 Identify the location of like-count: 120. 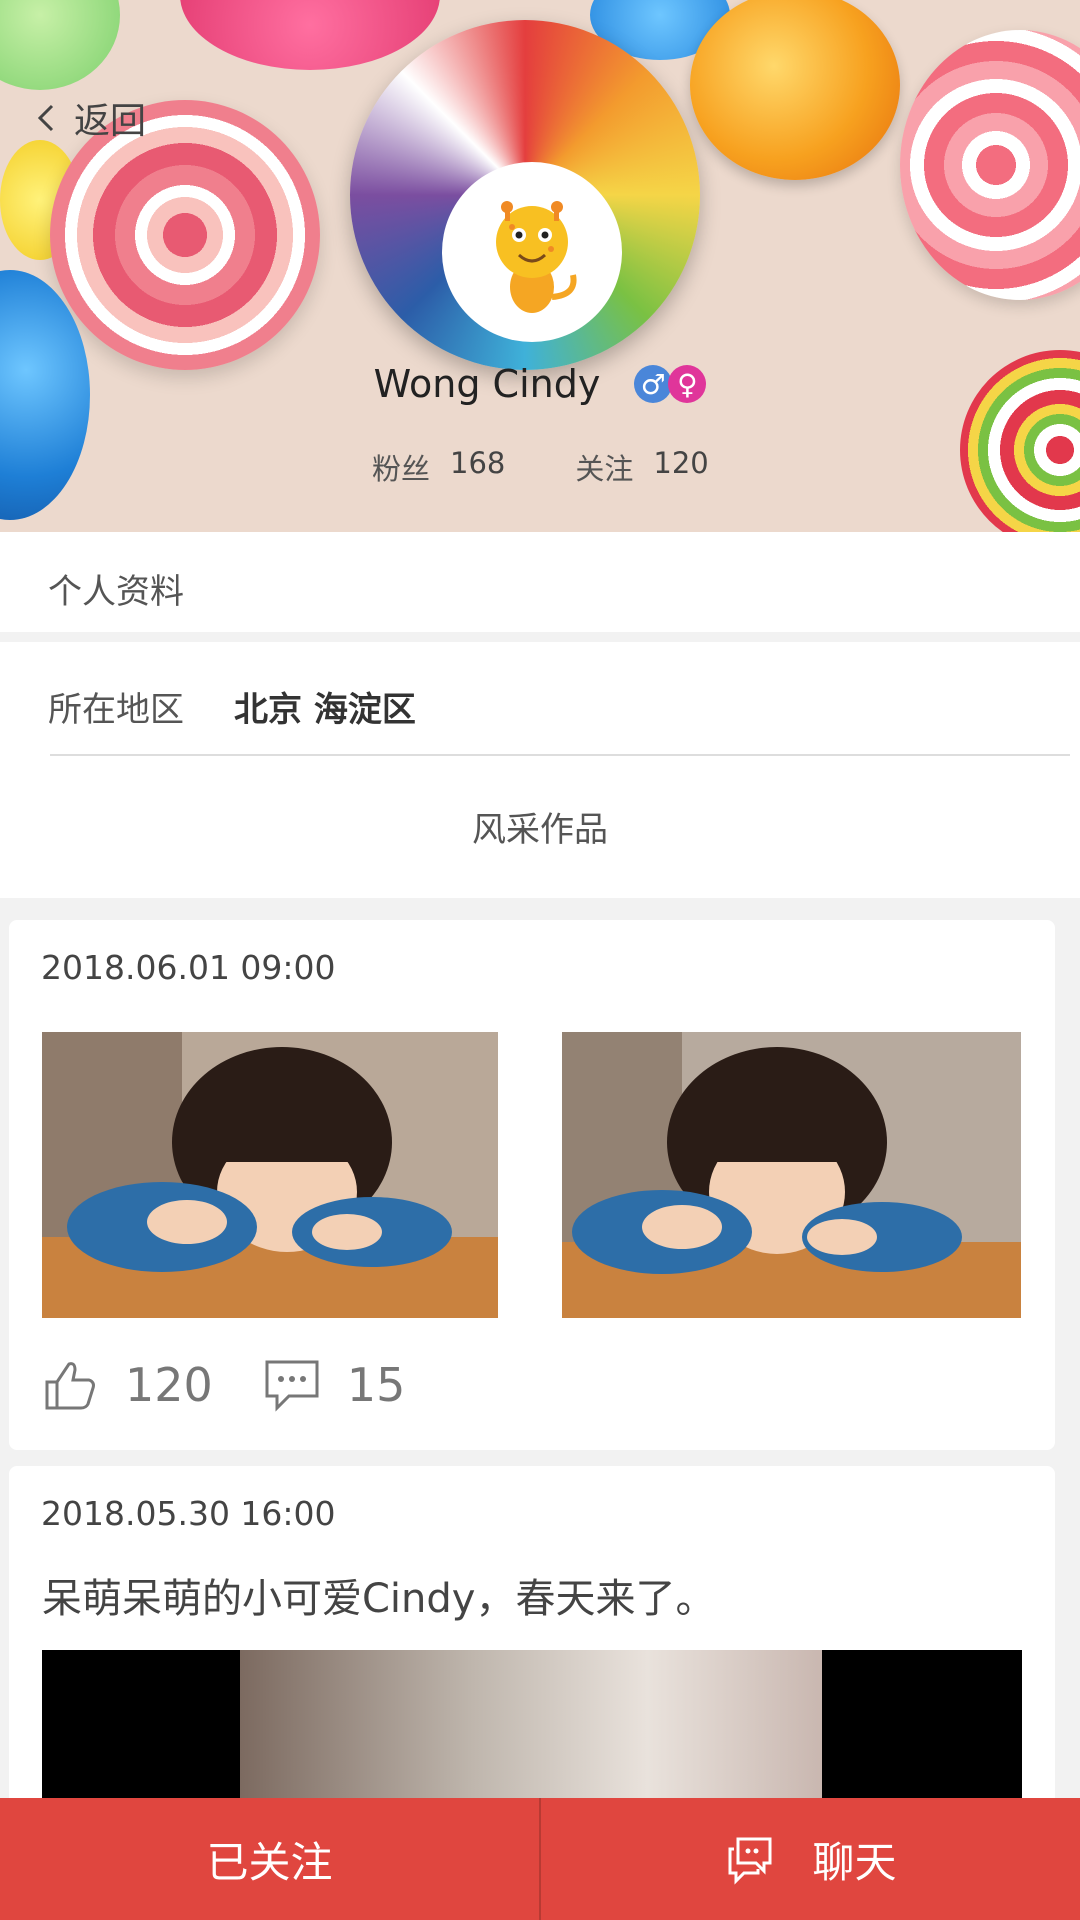
(169, 1385).